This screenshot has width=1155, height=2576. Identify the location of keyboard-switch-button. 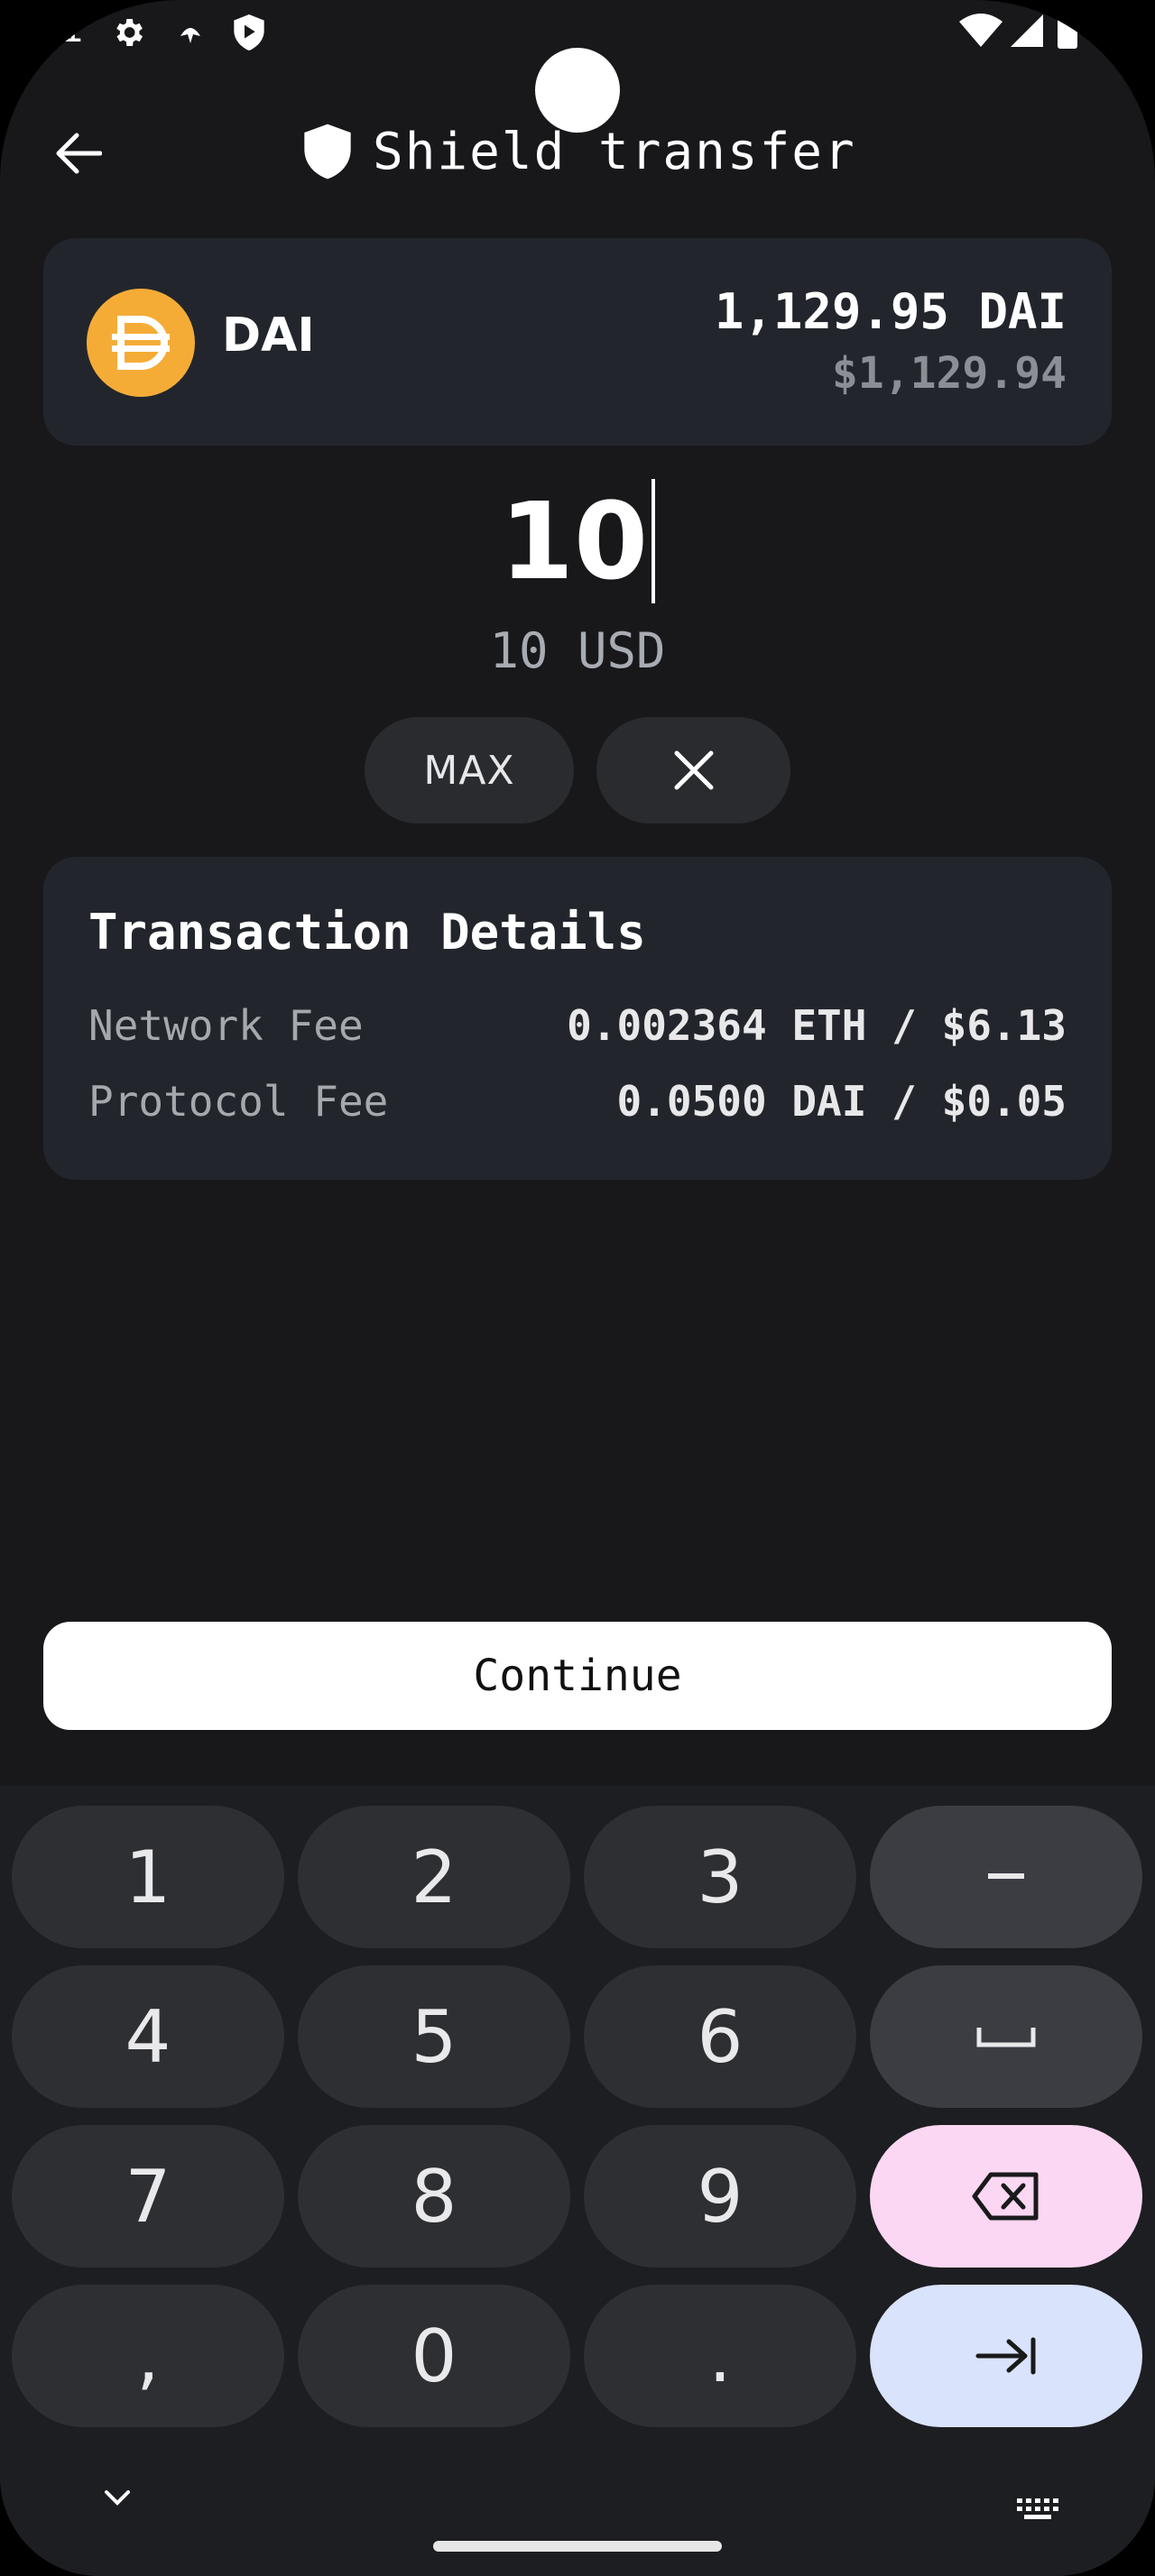
(1037, 2511).